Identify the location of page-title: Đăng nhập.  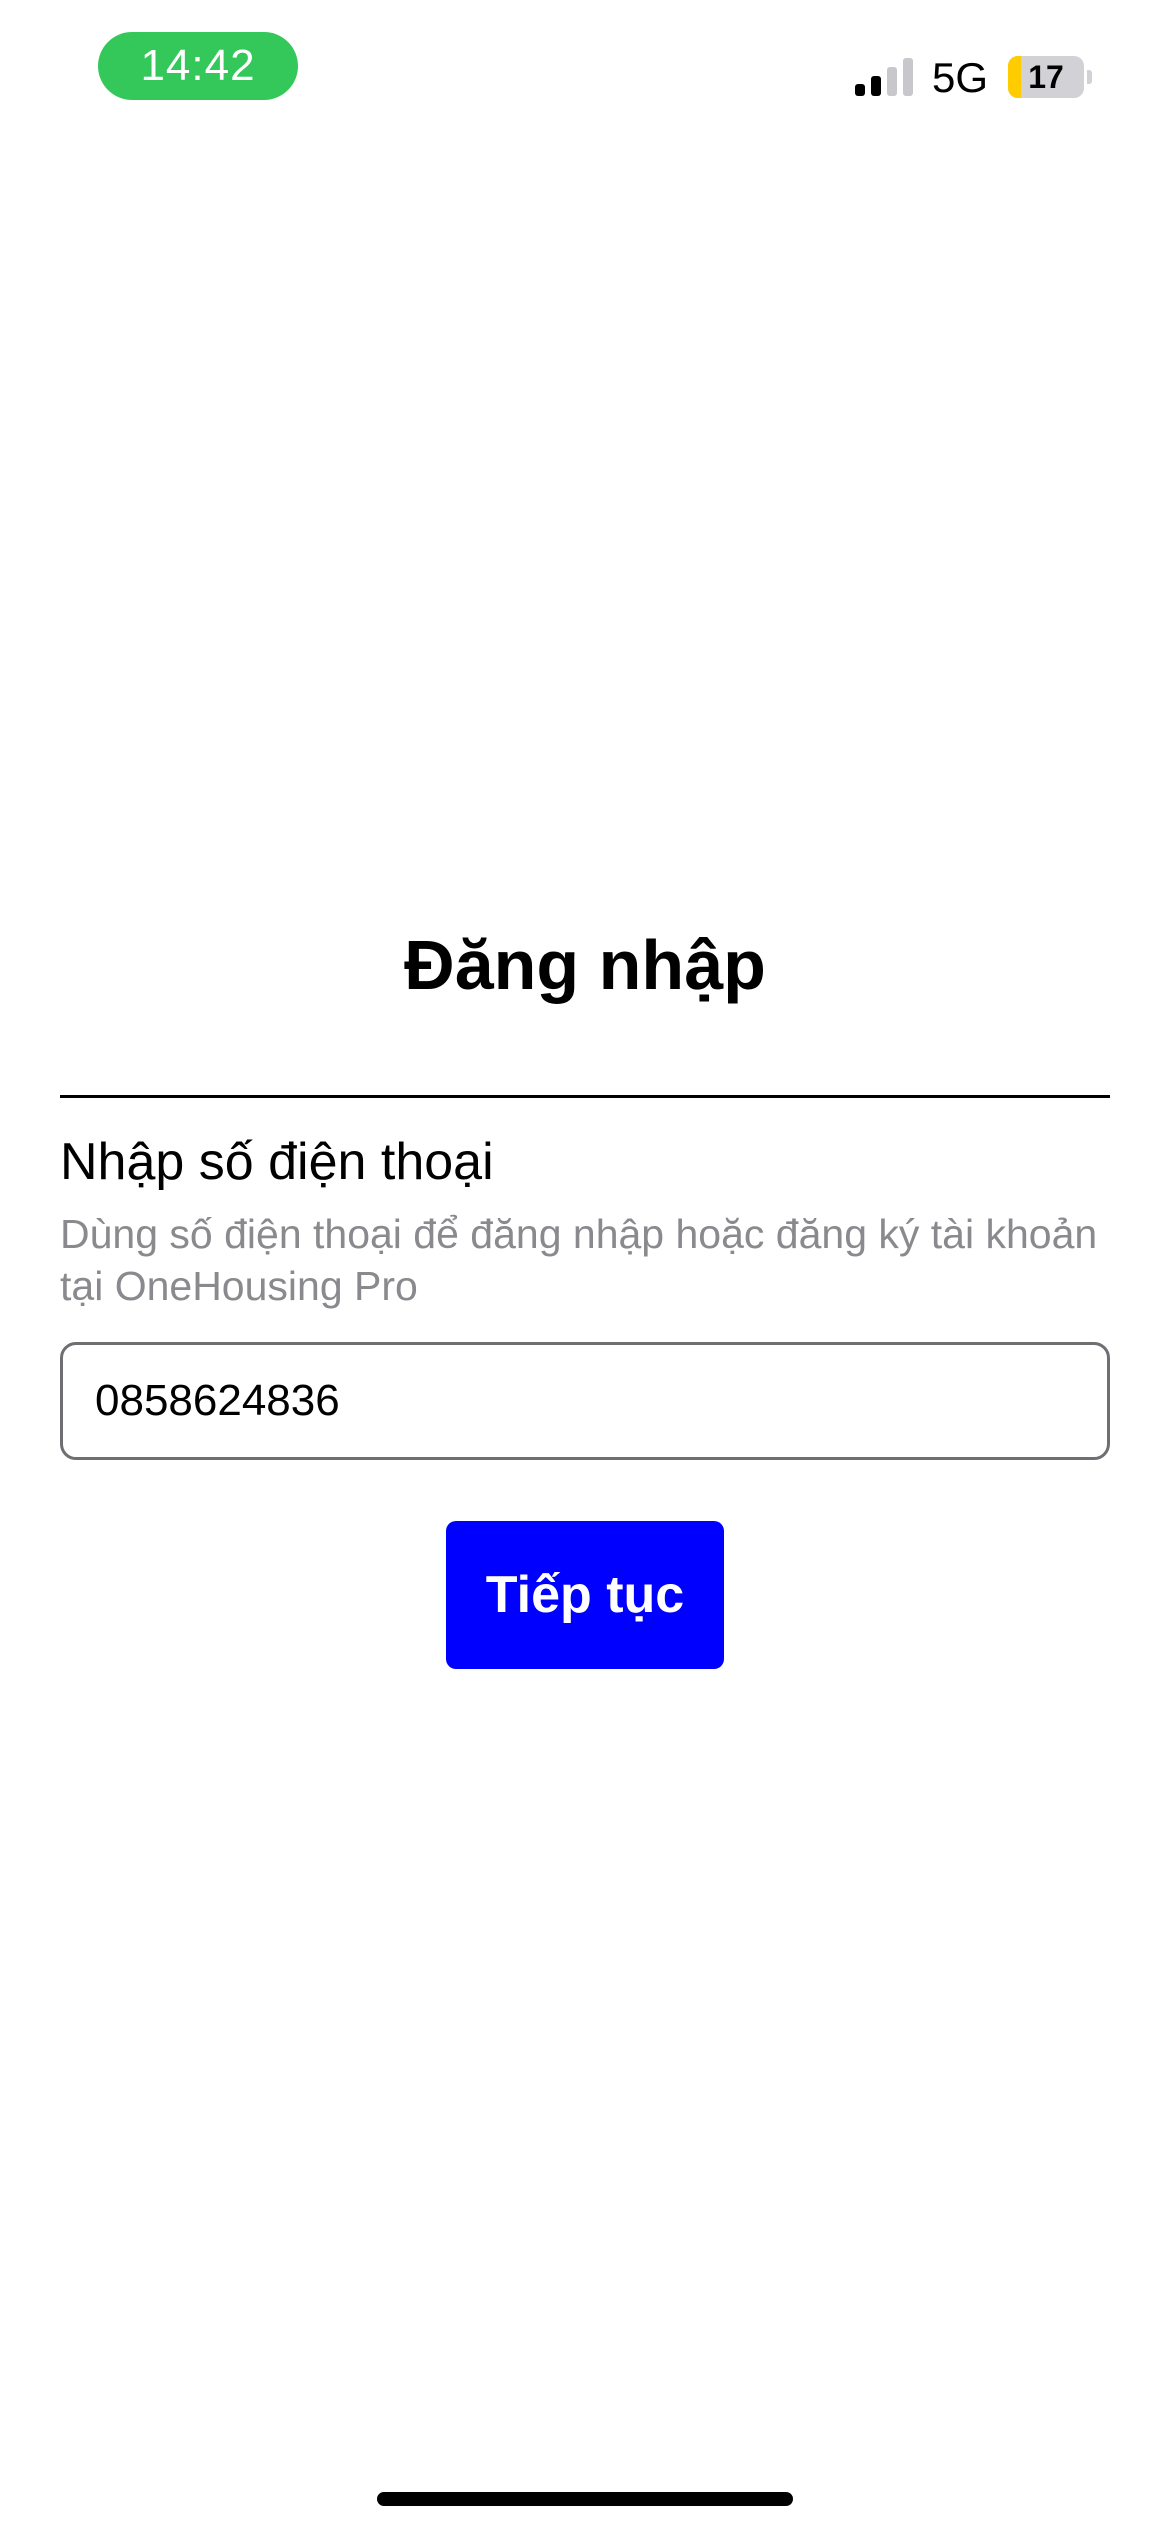
(585, 965).